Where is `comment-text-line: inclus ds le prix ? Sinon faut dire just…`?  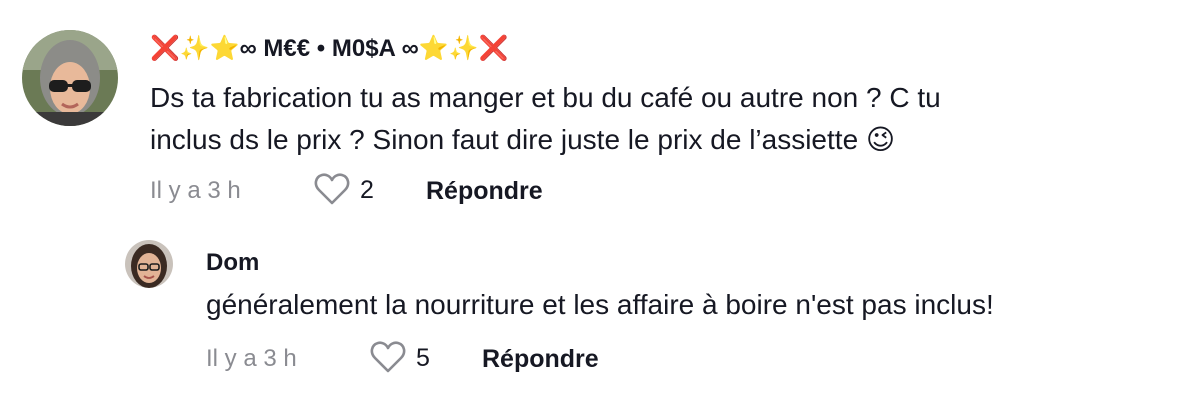 comment-text-line: inclus ds le prix ? Sinon faut dire just… is located at coordinates (523, 139).